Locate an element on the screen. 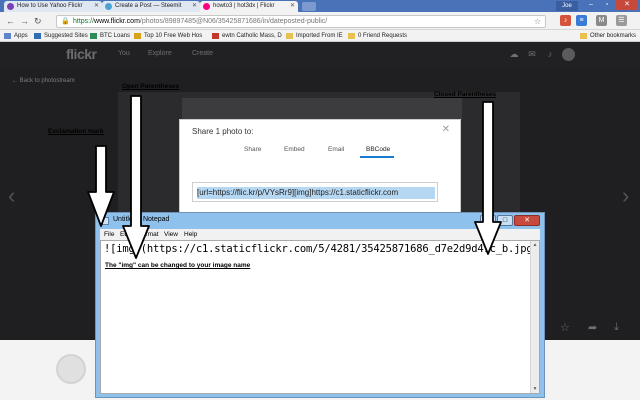 This screenshot has width=640, height=400. share-icon: ➦ is located at coordinates (592, 327).